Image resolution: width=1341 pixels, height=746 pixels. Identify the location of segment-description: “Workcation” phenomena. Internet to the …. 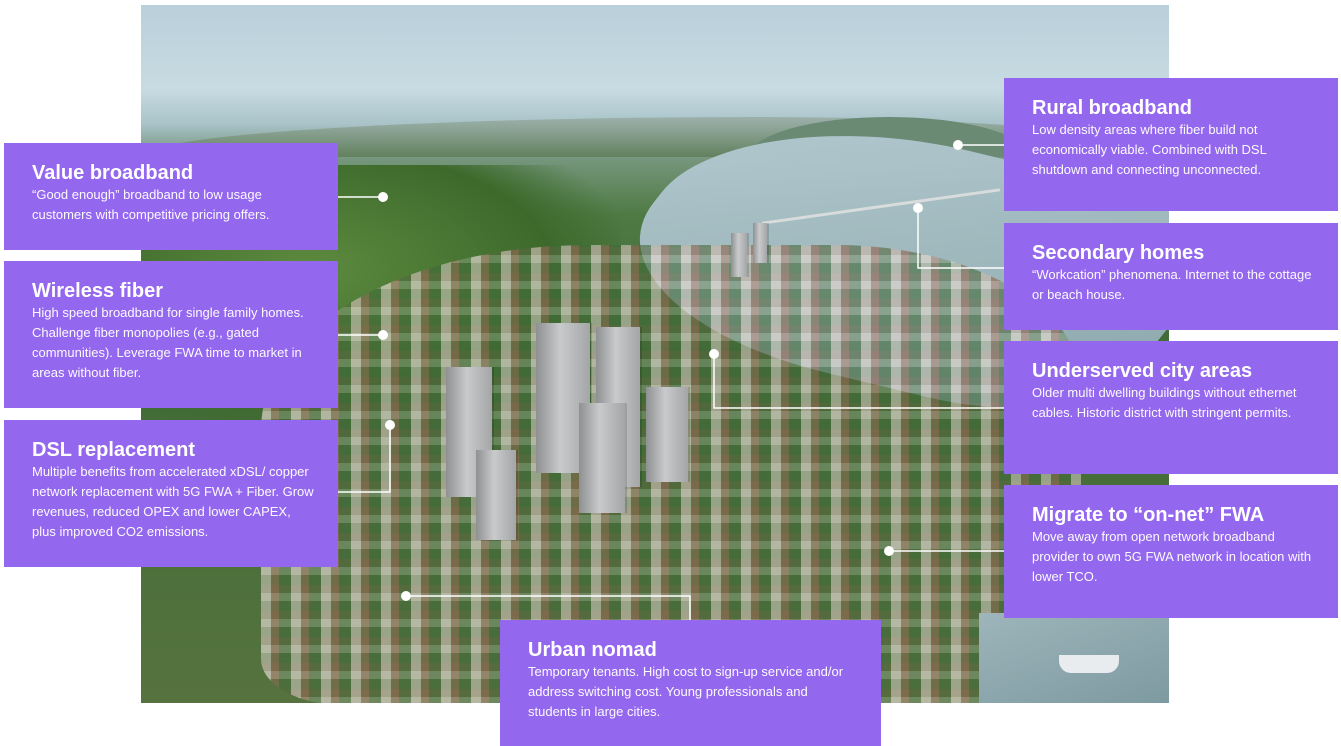
(1172, 284).